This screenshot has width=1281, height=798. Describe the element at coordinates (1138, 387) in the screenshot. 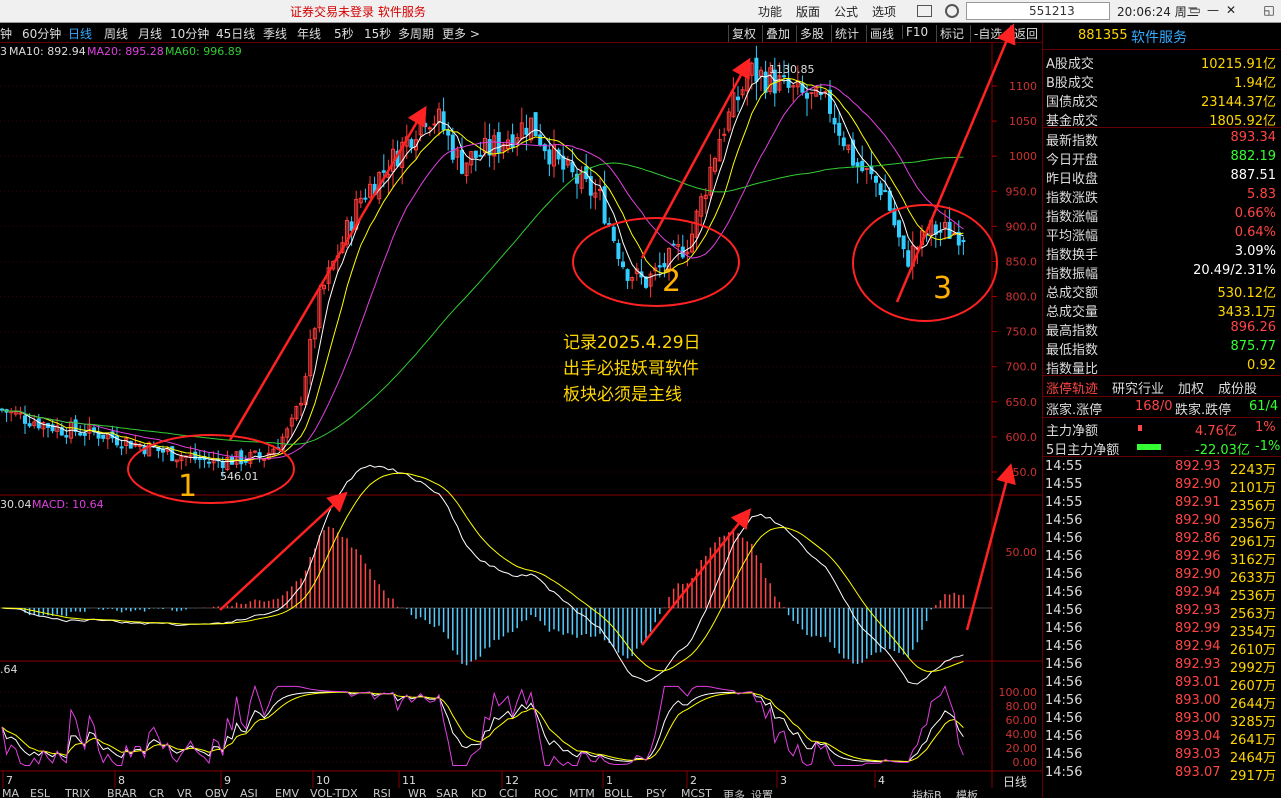

I see `panel-tab: 研究行业` at that location.